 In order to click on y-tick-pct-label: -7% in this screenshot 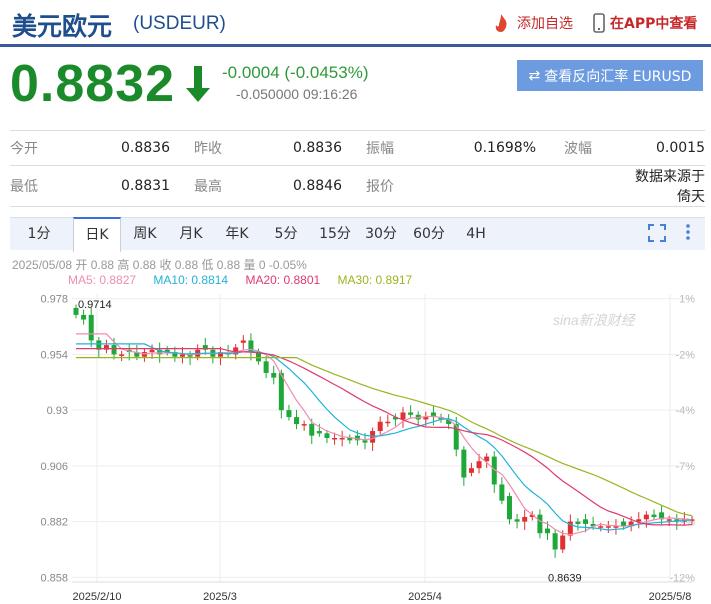, I will do `click(685, 467)`.